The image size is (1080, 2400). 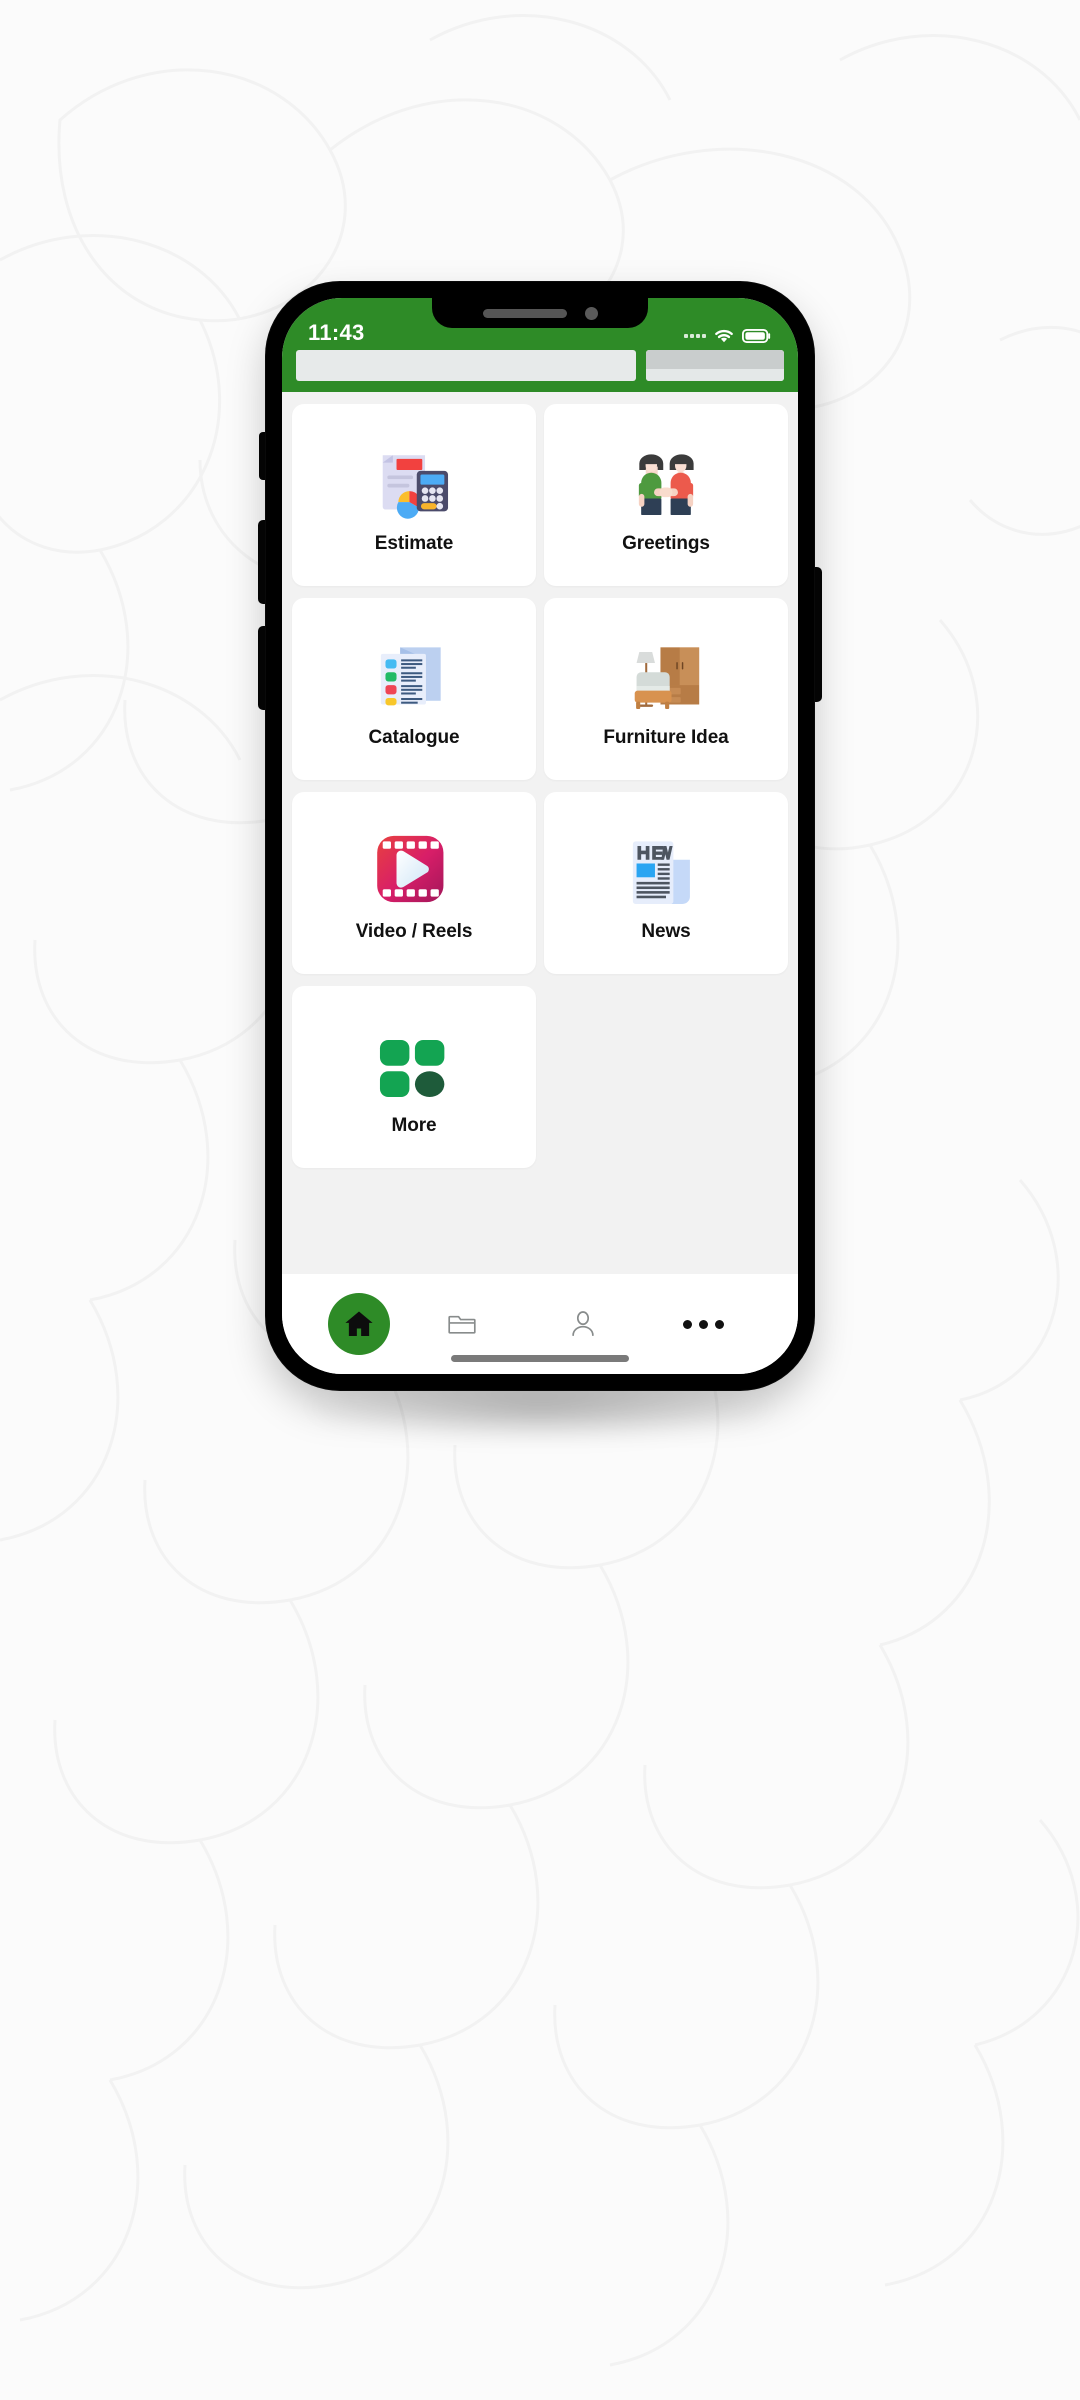 I want to click on bottom-navigation, so click(x=540, y=1324).